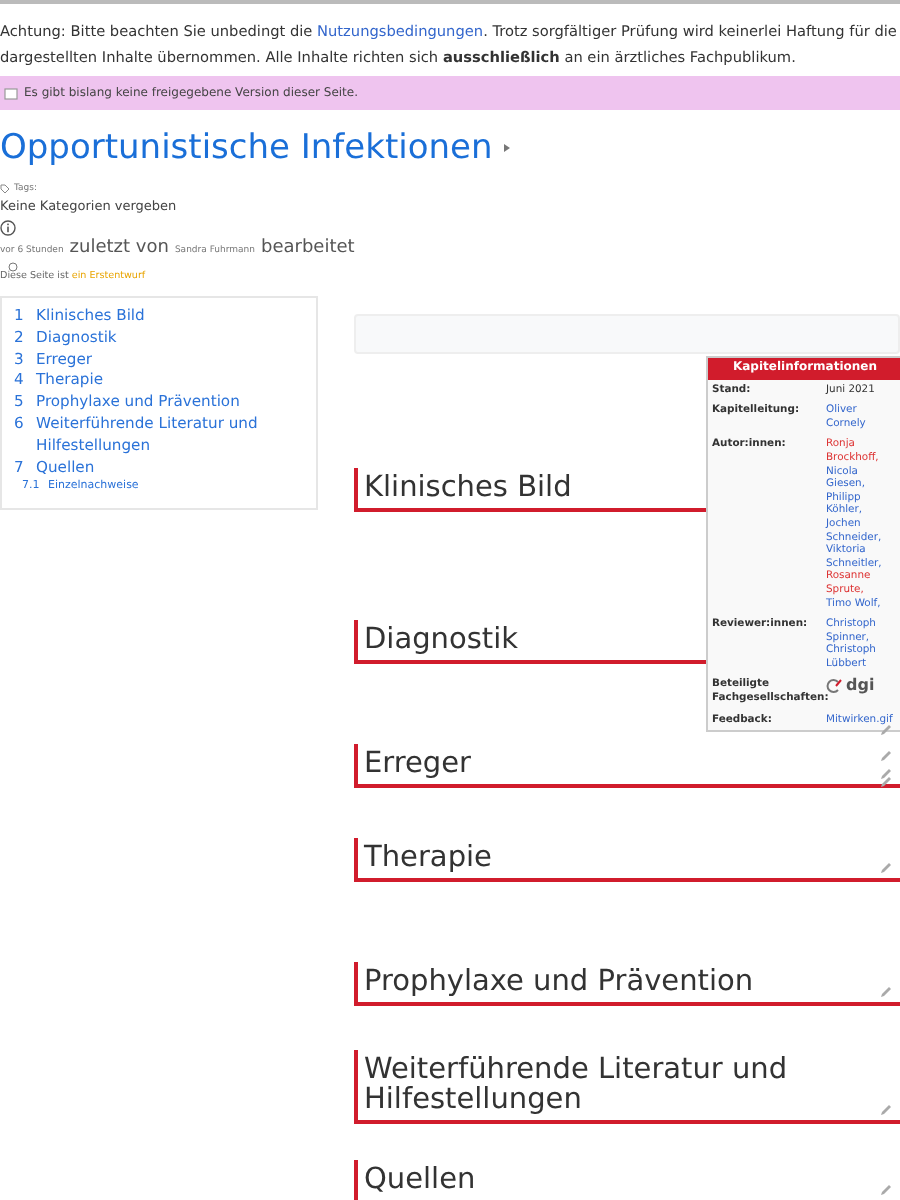  I want to click on tag-icon, so click(5, 189).